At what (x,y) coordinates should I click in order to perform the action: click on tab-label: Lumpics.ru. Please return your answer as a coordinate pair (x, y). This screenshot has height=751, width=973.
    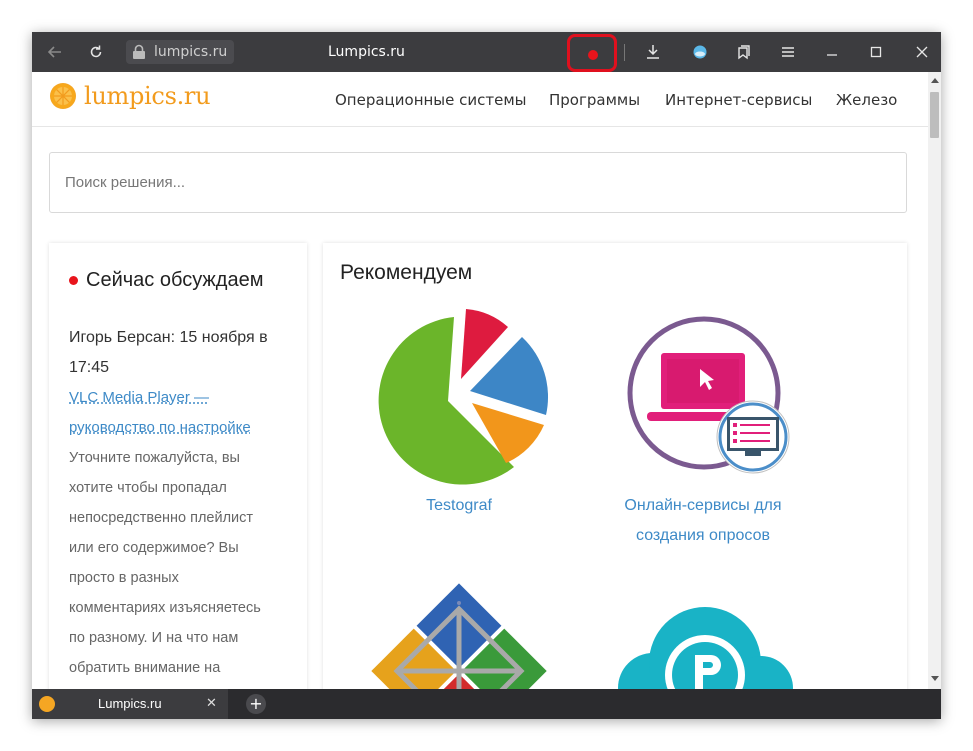
    Looking at the image, I should click on (130, 703).